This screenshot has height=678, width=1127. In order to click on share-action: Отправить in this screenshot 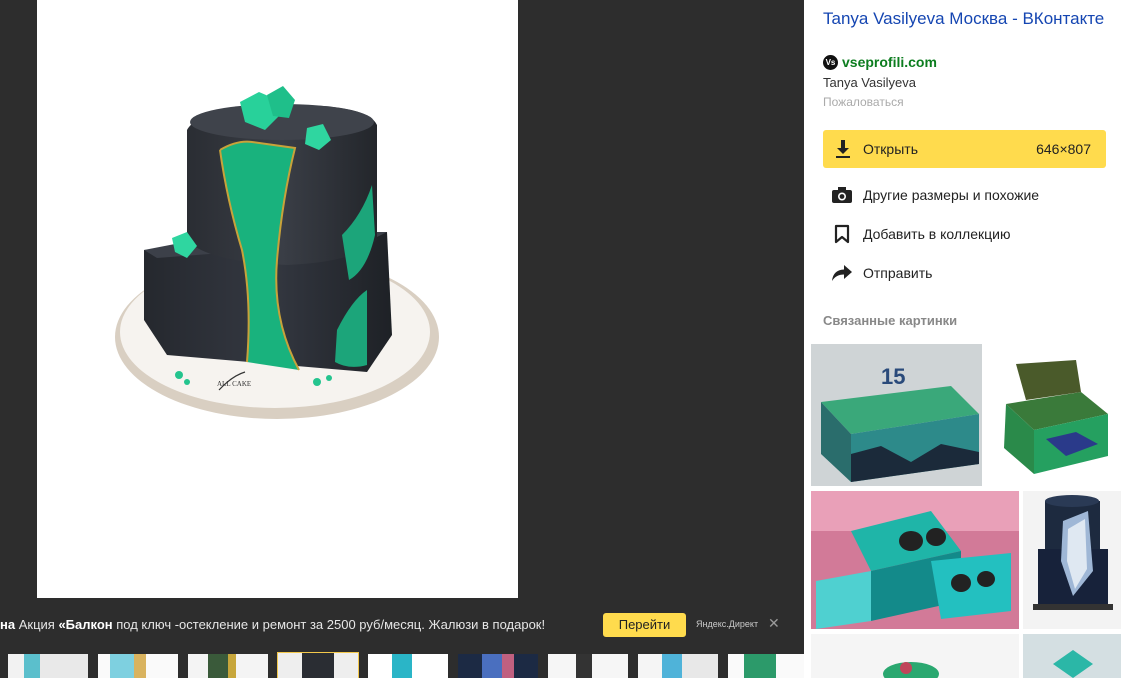, I will do `click(881, 273)`.